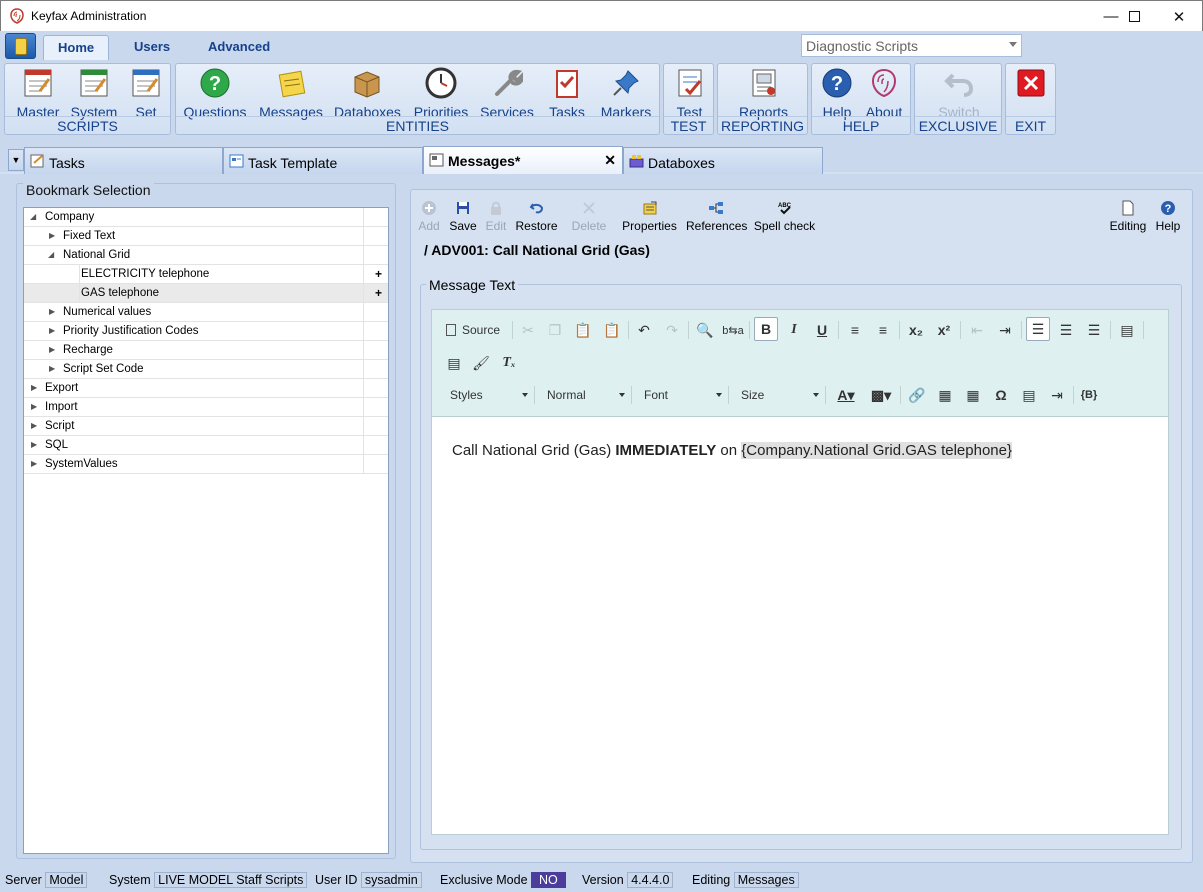 The height and width of the screenshot is (892, 1203). I want to click on tab-home: Home, so click(76, 47).